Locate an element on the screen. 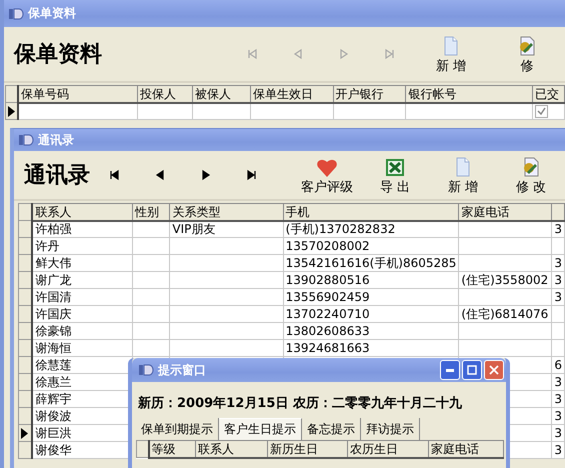  export-button: 导 出 is located at coordinates (395, 175).